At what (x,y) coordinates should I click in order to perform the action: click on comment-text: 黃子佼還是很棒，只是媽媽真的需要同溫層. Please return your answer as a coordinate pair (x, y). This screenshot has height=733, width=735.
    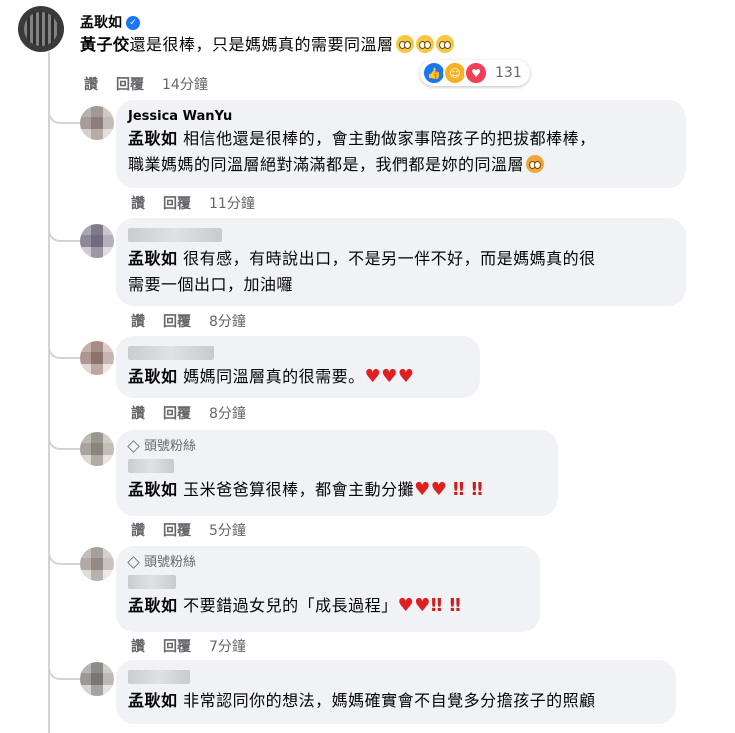
    Looking at the image, I should click on (296, 45).